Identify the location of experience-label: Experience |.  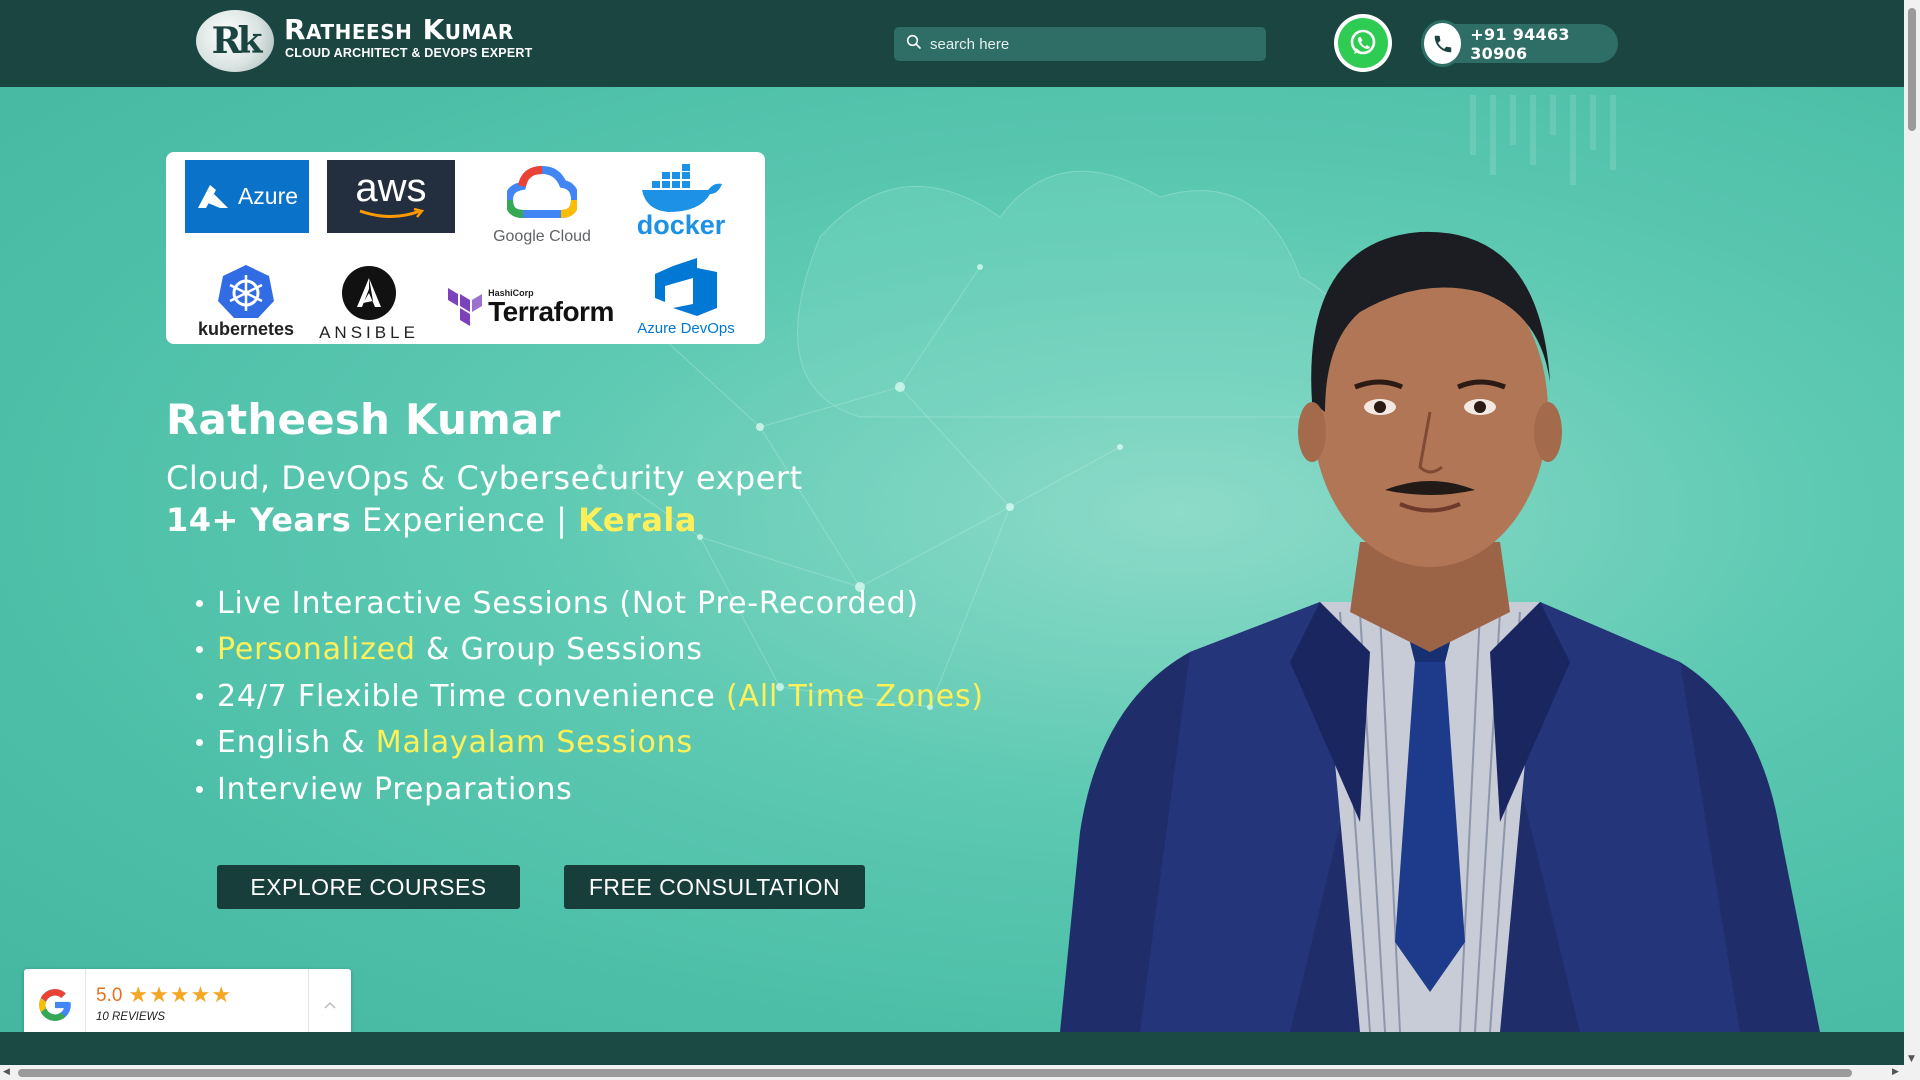
(465, 520).